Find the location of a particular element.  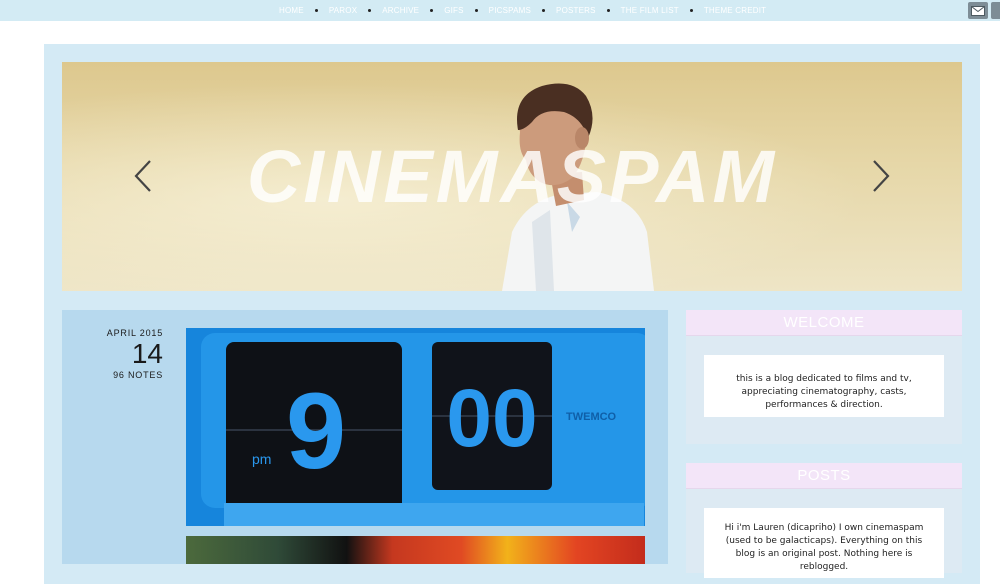

post-image-second is located at coordinates (415, 550).